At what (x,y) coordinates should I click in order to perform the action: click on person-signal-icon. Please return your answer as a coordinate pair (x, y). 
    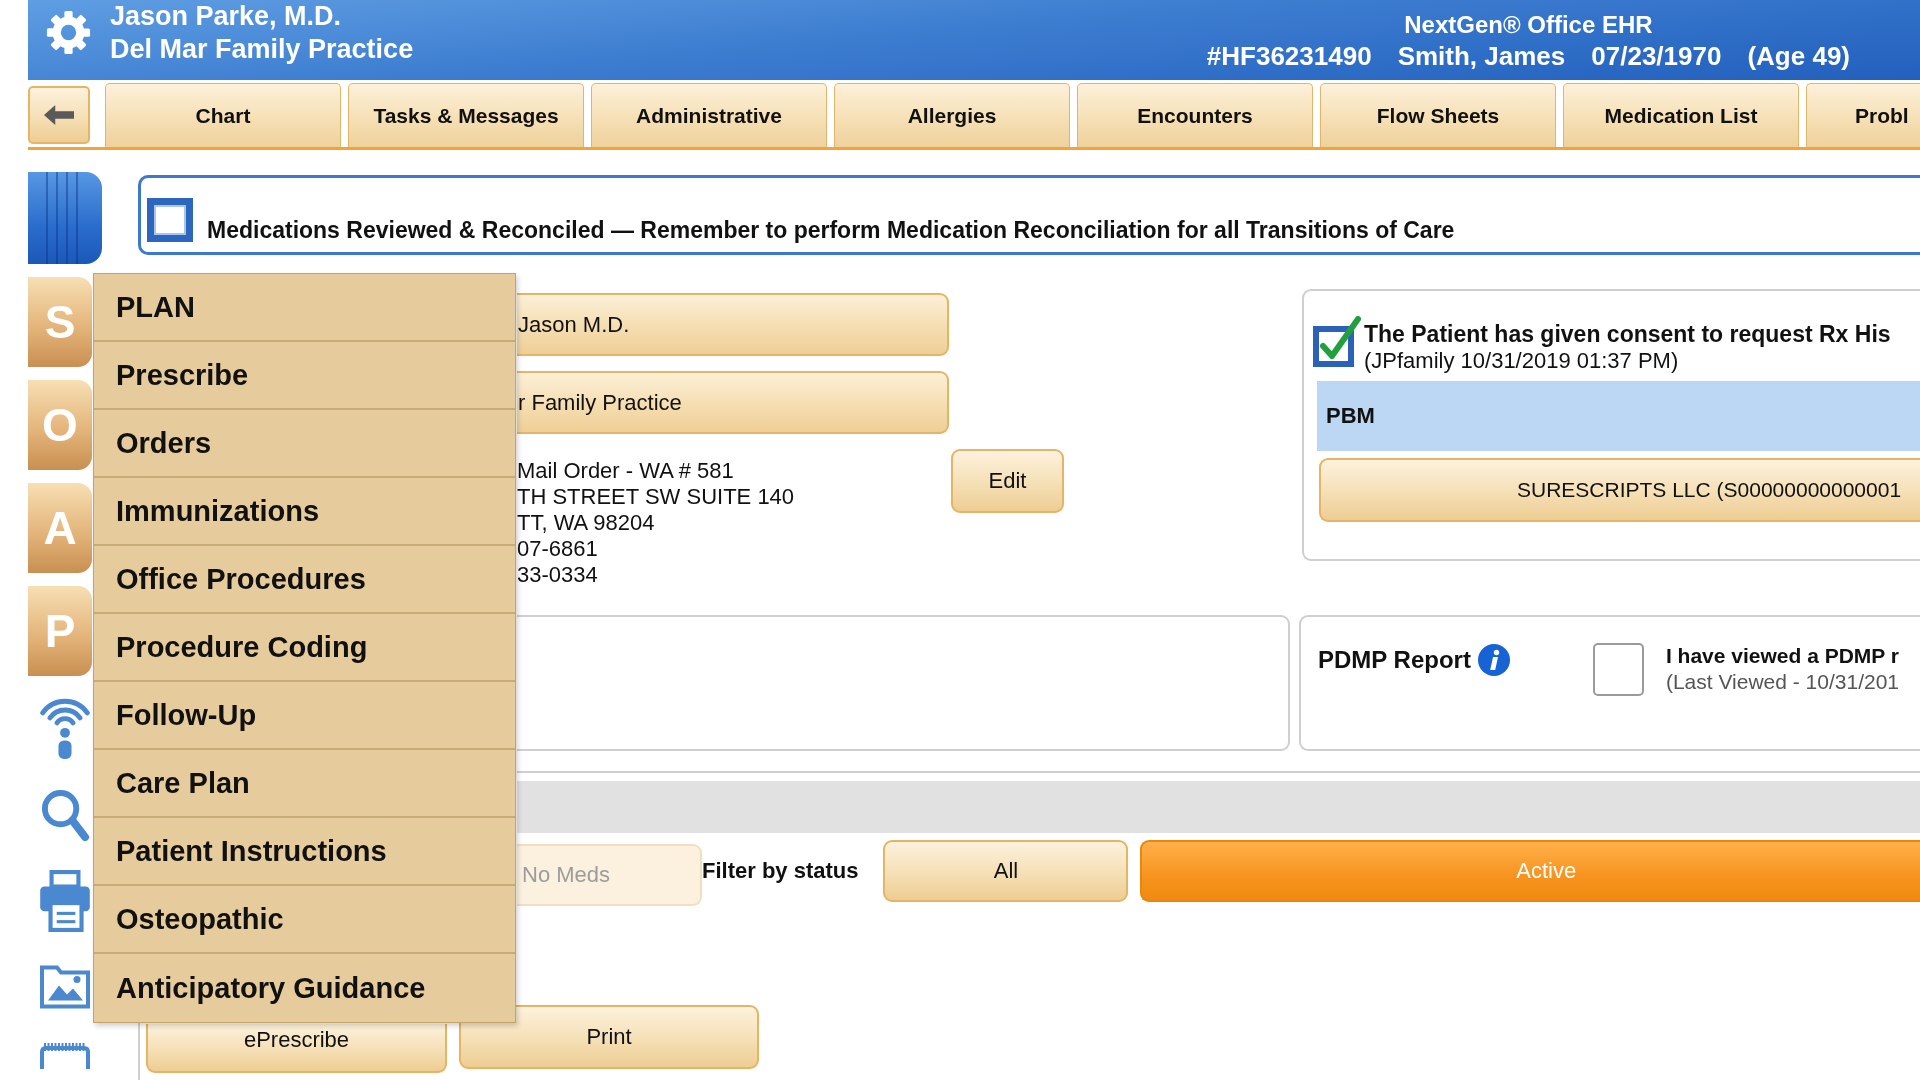
    Looking at the image, I should click on (65, 729).